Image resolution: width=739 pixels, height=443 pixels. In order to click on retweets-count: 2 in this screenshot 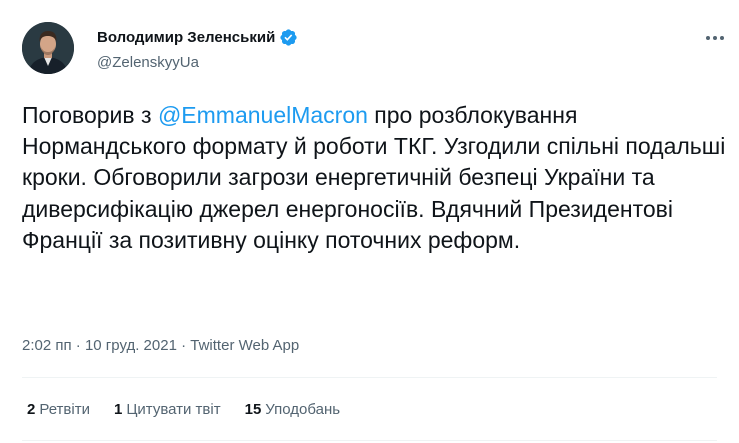, I will do `click(31, 409)`.